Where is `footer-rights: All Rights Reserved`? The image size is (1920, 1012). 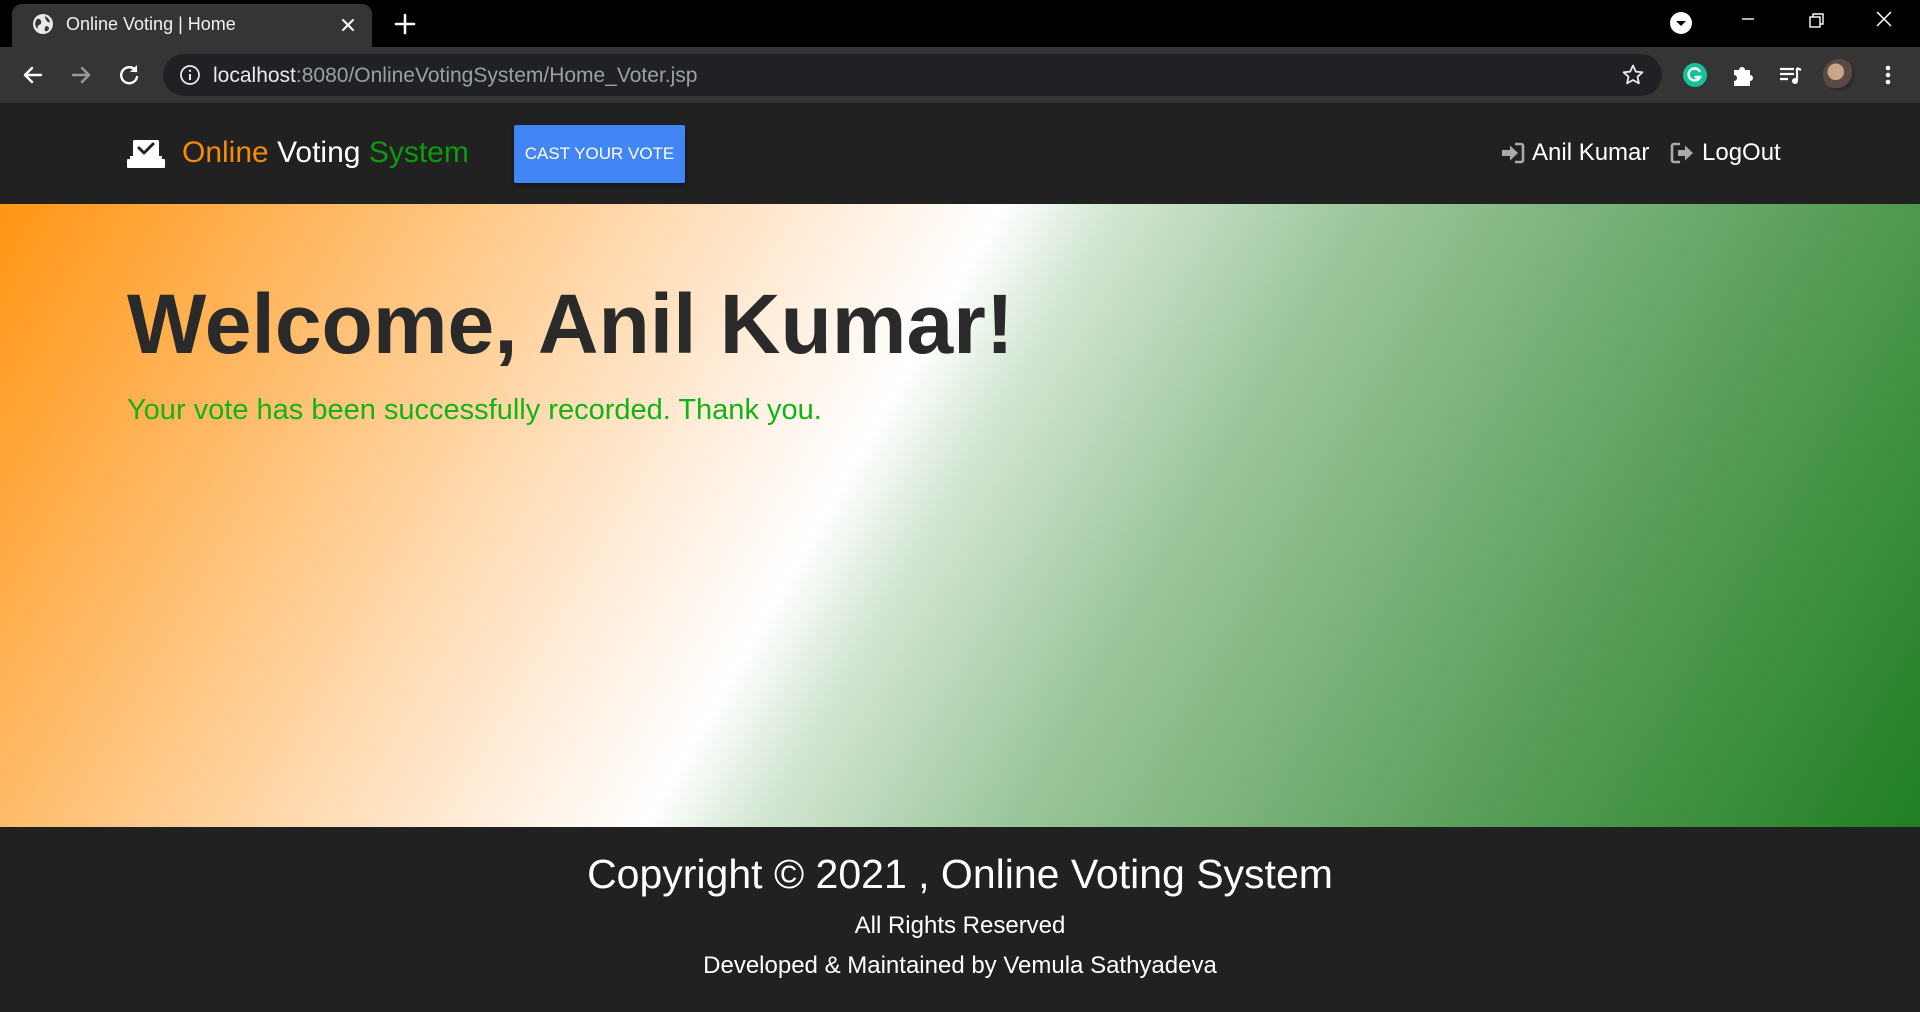 footer-rights: All Rights Reserved is located at coordinates (960, 925).